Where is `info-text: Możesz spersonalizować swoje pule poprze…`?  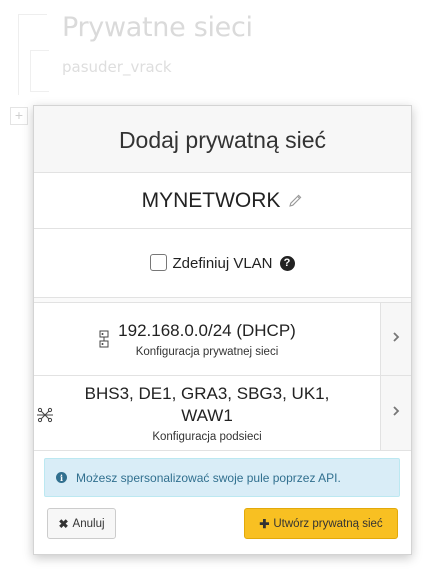 info-text: Możesz spersonalizować swoje pule poprze… is located at coordinates (208, 477).